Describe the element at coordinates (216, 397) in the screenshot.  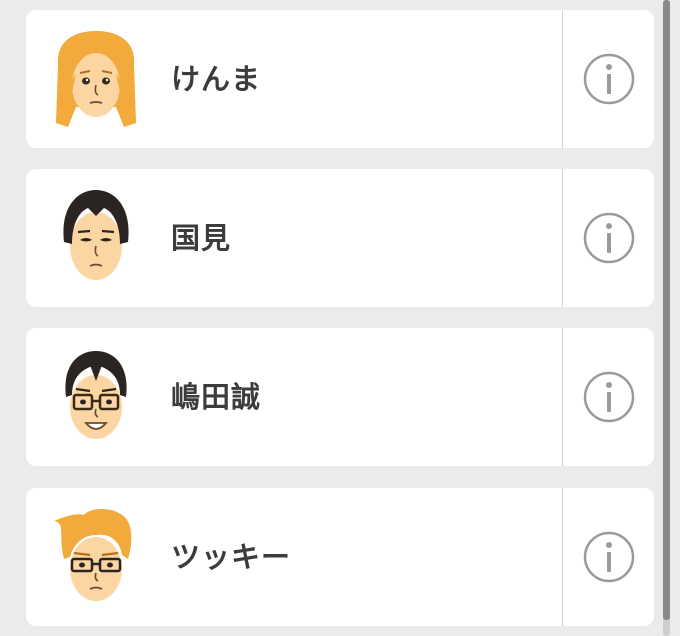
I see `mii-name: 嶋田誠` at that location.